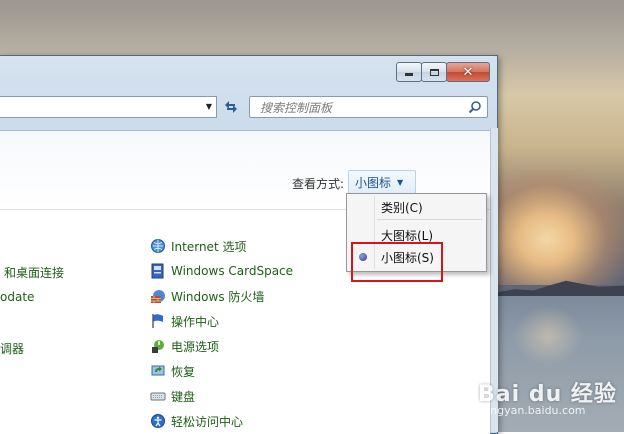 Image resolution: width=624 pixels, height=434 pixels. Describe the element at coordinates (183, 396) in the screenshot. I see `item-label: 键盘` at that location.